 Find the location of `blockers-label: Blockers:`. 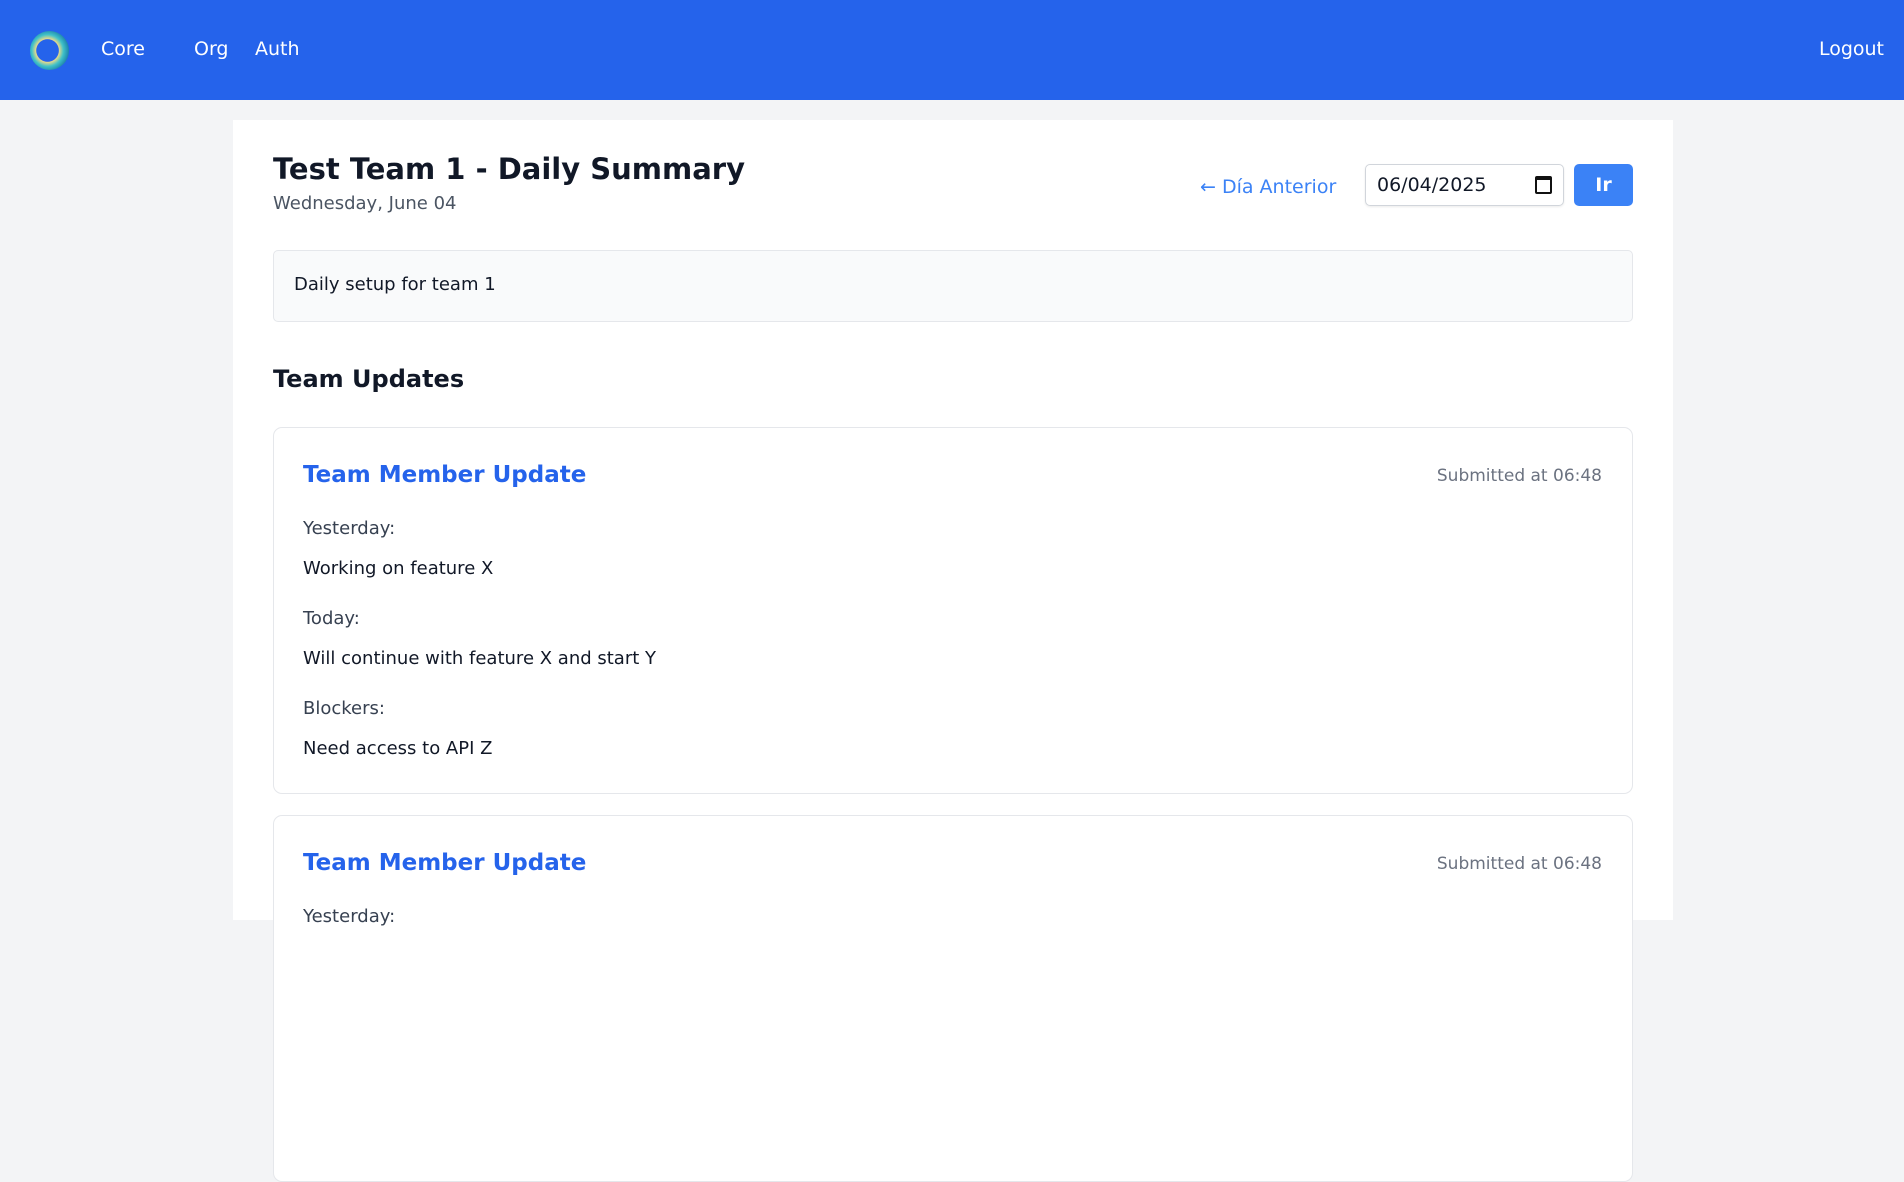

blockers-label: Blockers: is located at coordinates (344, 708).